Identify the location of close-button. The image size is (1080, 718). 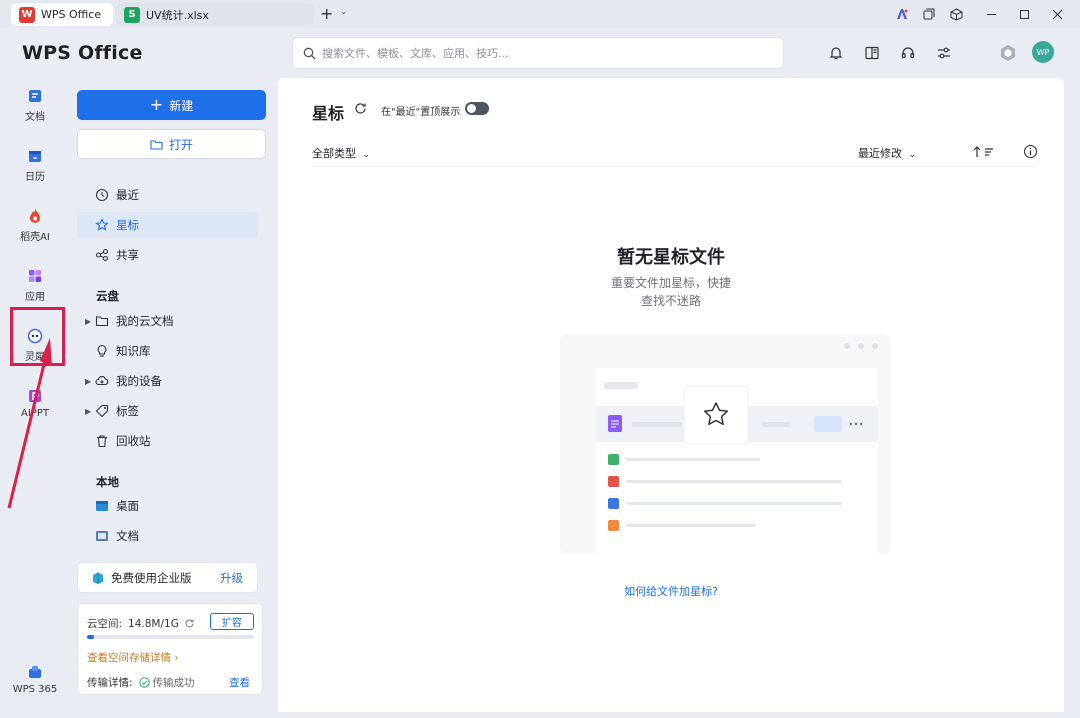
(1057, 14).